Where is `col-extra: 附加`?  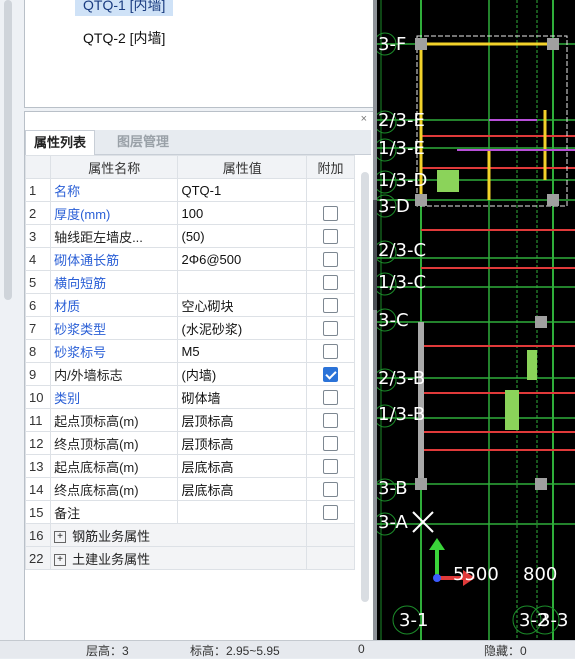 col-extra: 附加 is located at coordinates (330, 167).